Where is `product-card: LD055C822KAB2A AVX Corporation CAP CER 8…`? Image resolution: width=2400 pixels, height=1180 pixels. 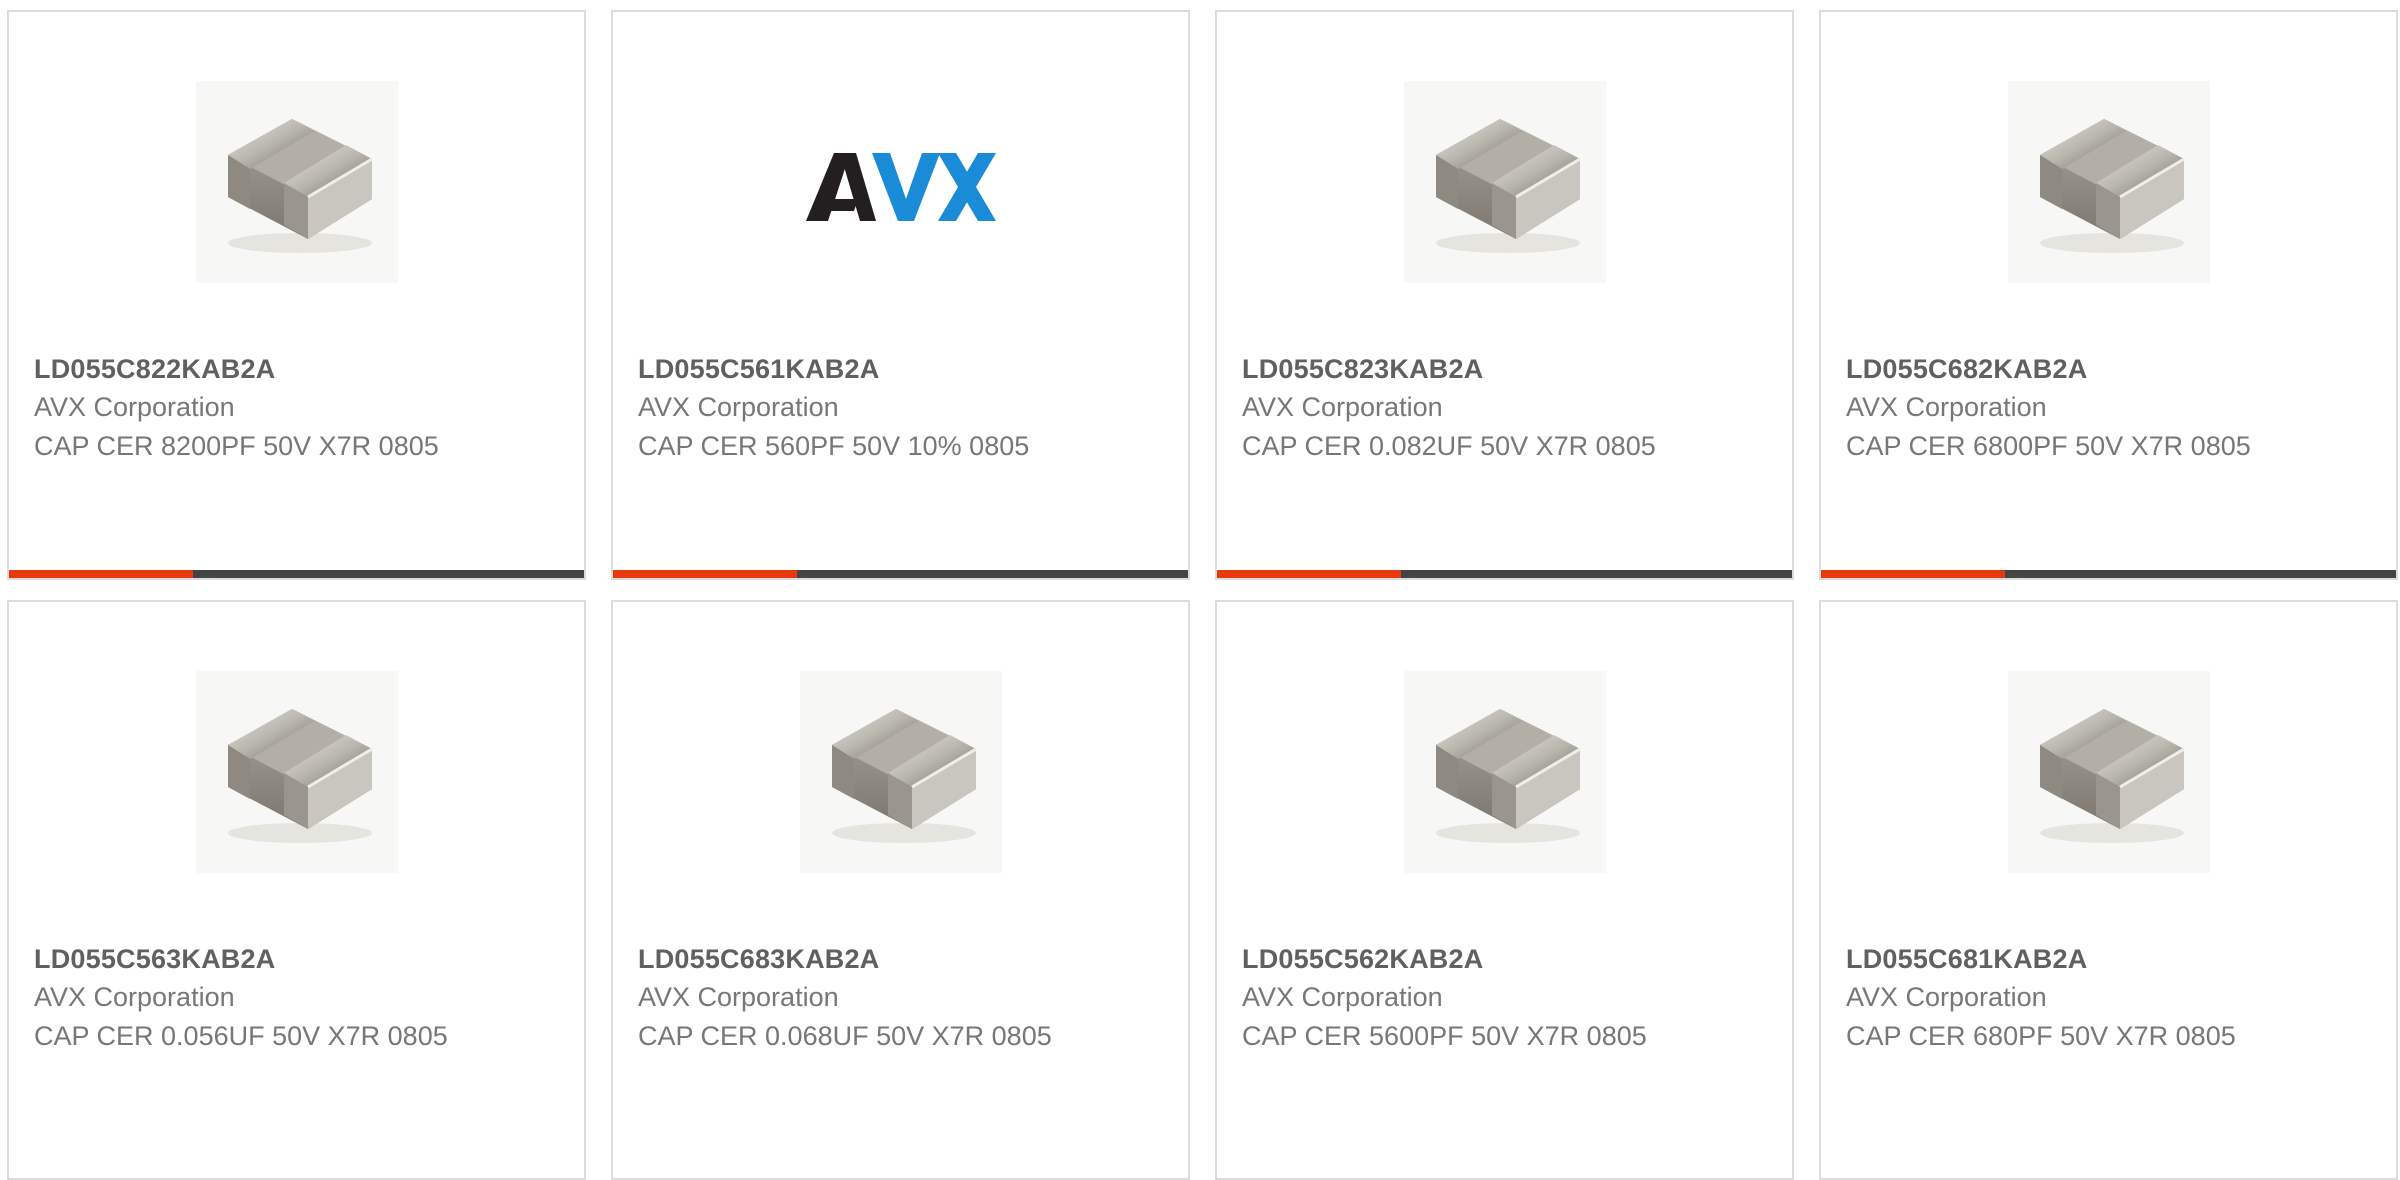
product-card: LD055C822KAB2A AVX Corporation CAP CER 8… is located at coordinates (296, 295).